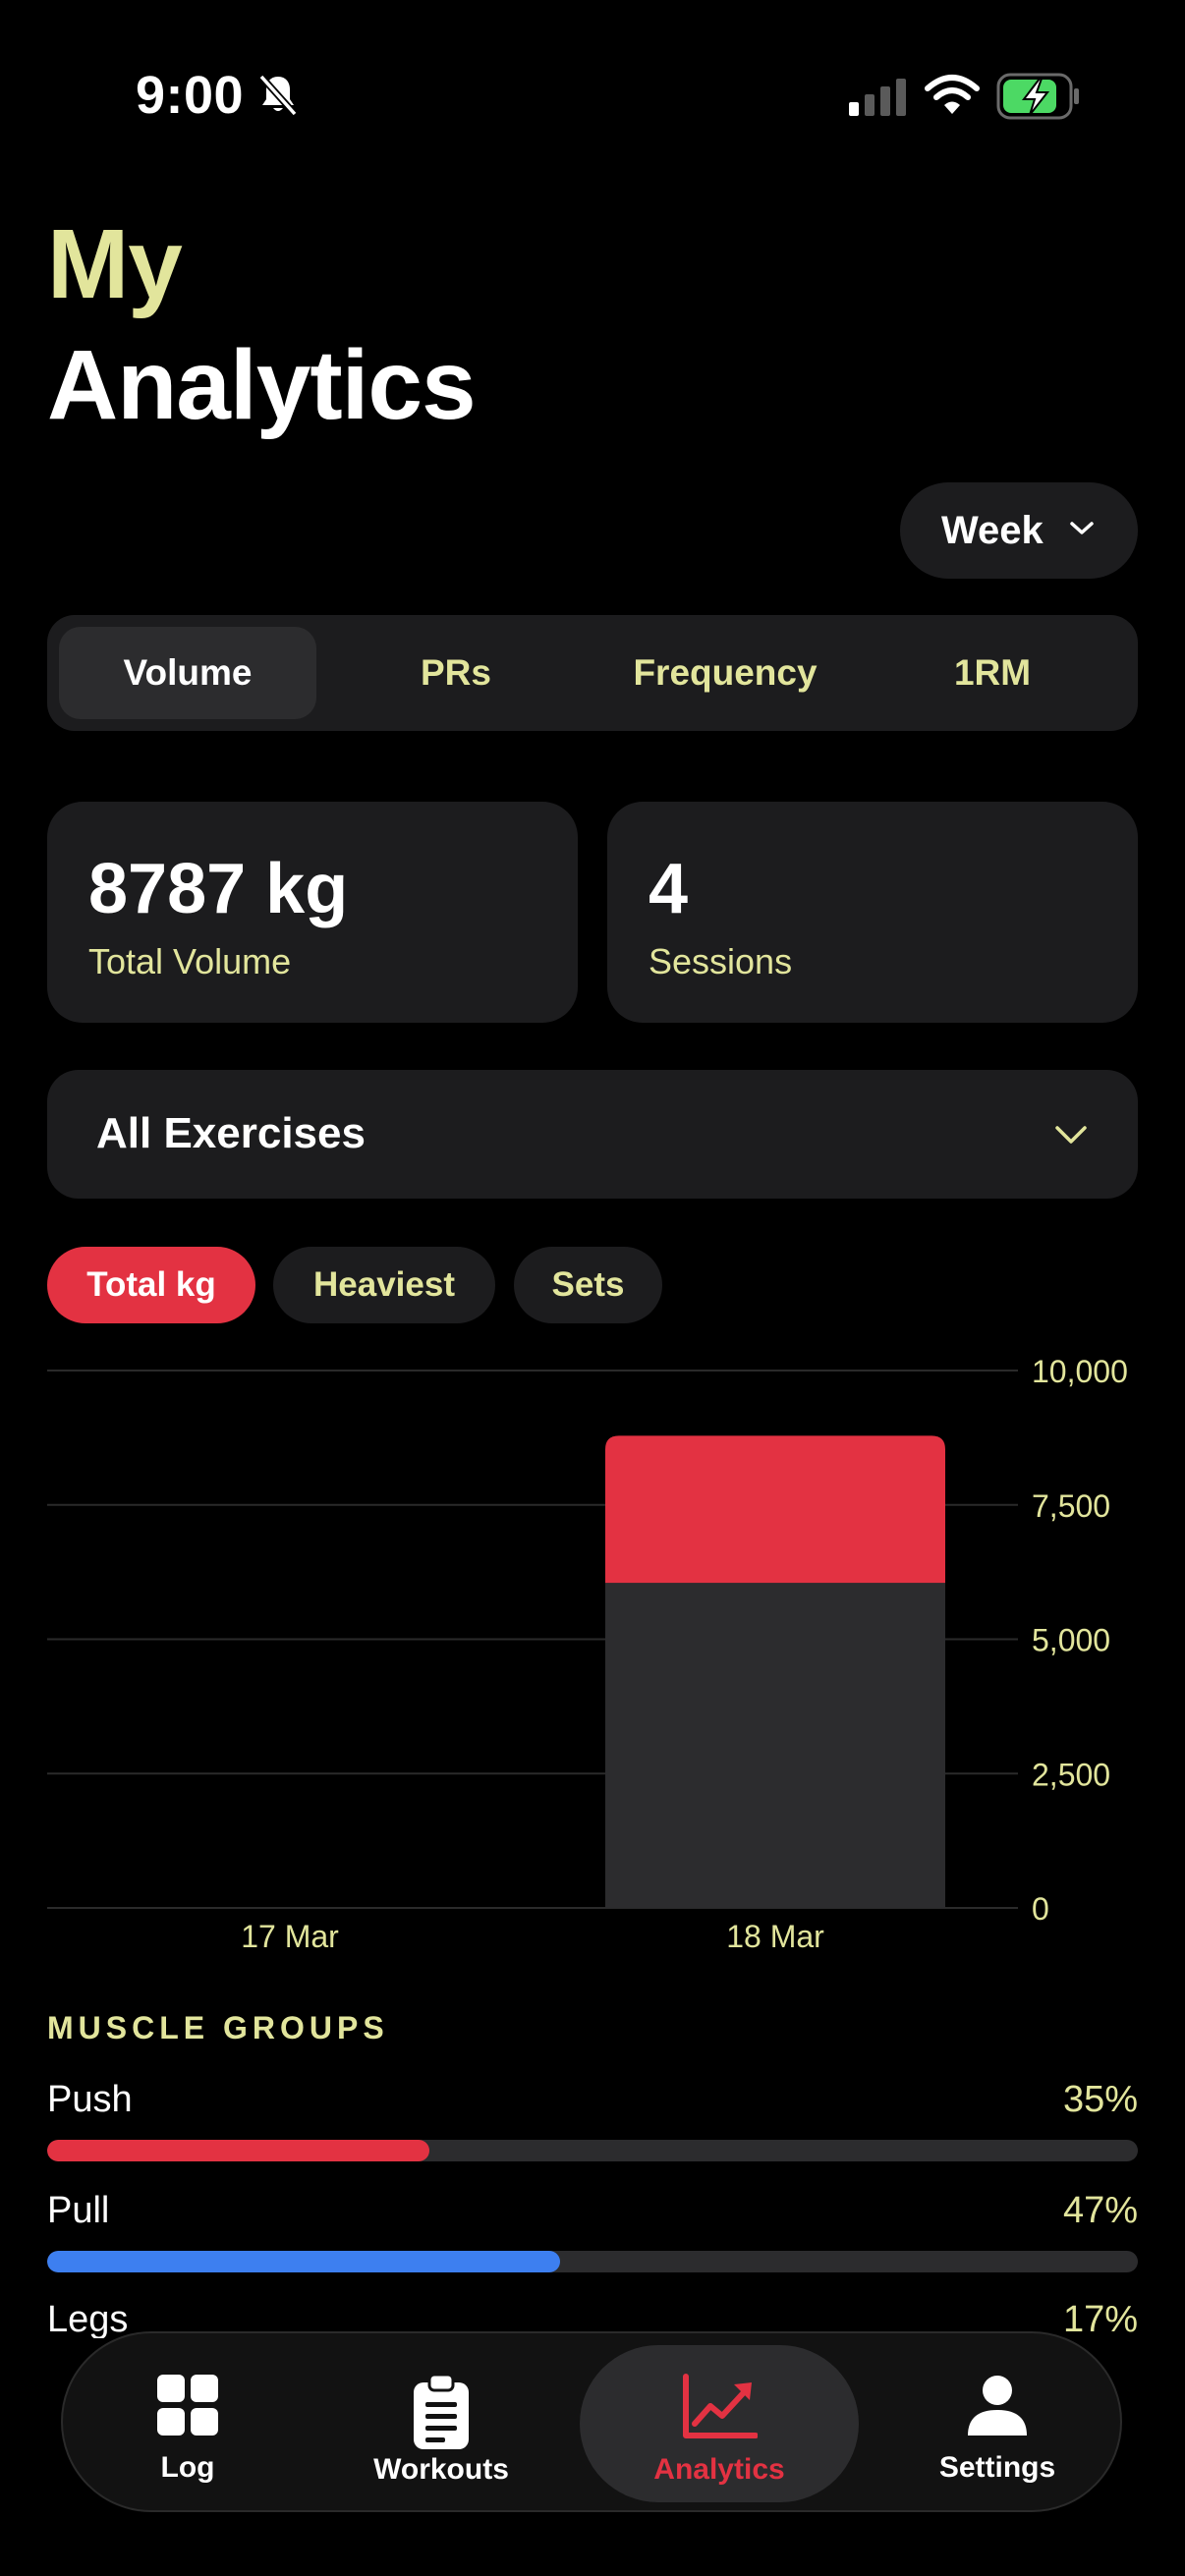  Describe the element at coordinates (219, 889) in the screenshot. I see `total-volume-value: 8787 kg` at that location.